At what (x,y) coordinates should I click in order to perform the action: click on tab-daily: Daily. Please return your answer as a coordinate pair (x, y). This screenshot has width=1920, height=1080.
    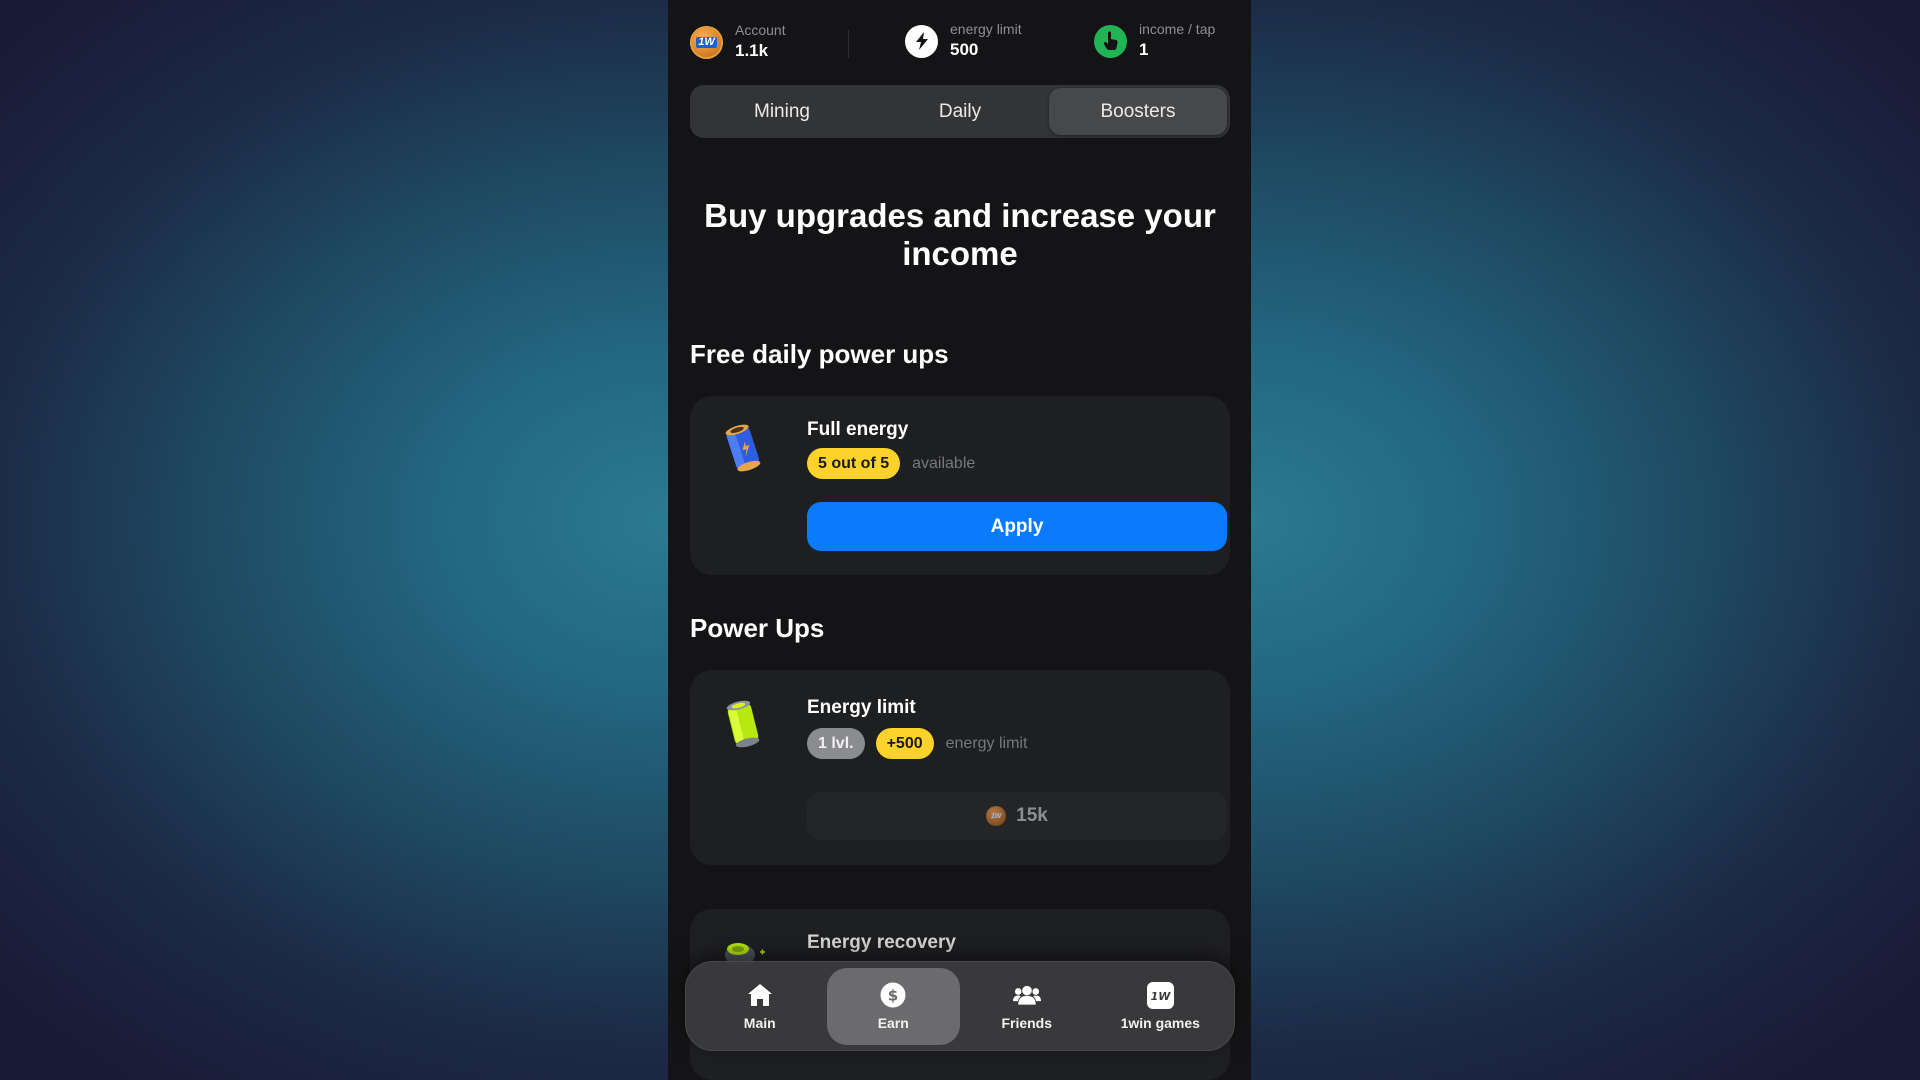
    Looking at the image, I should click on (960, 111).